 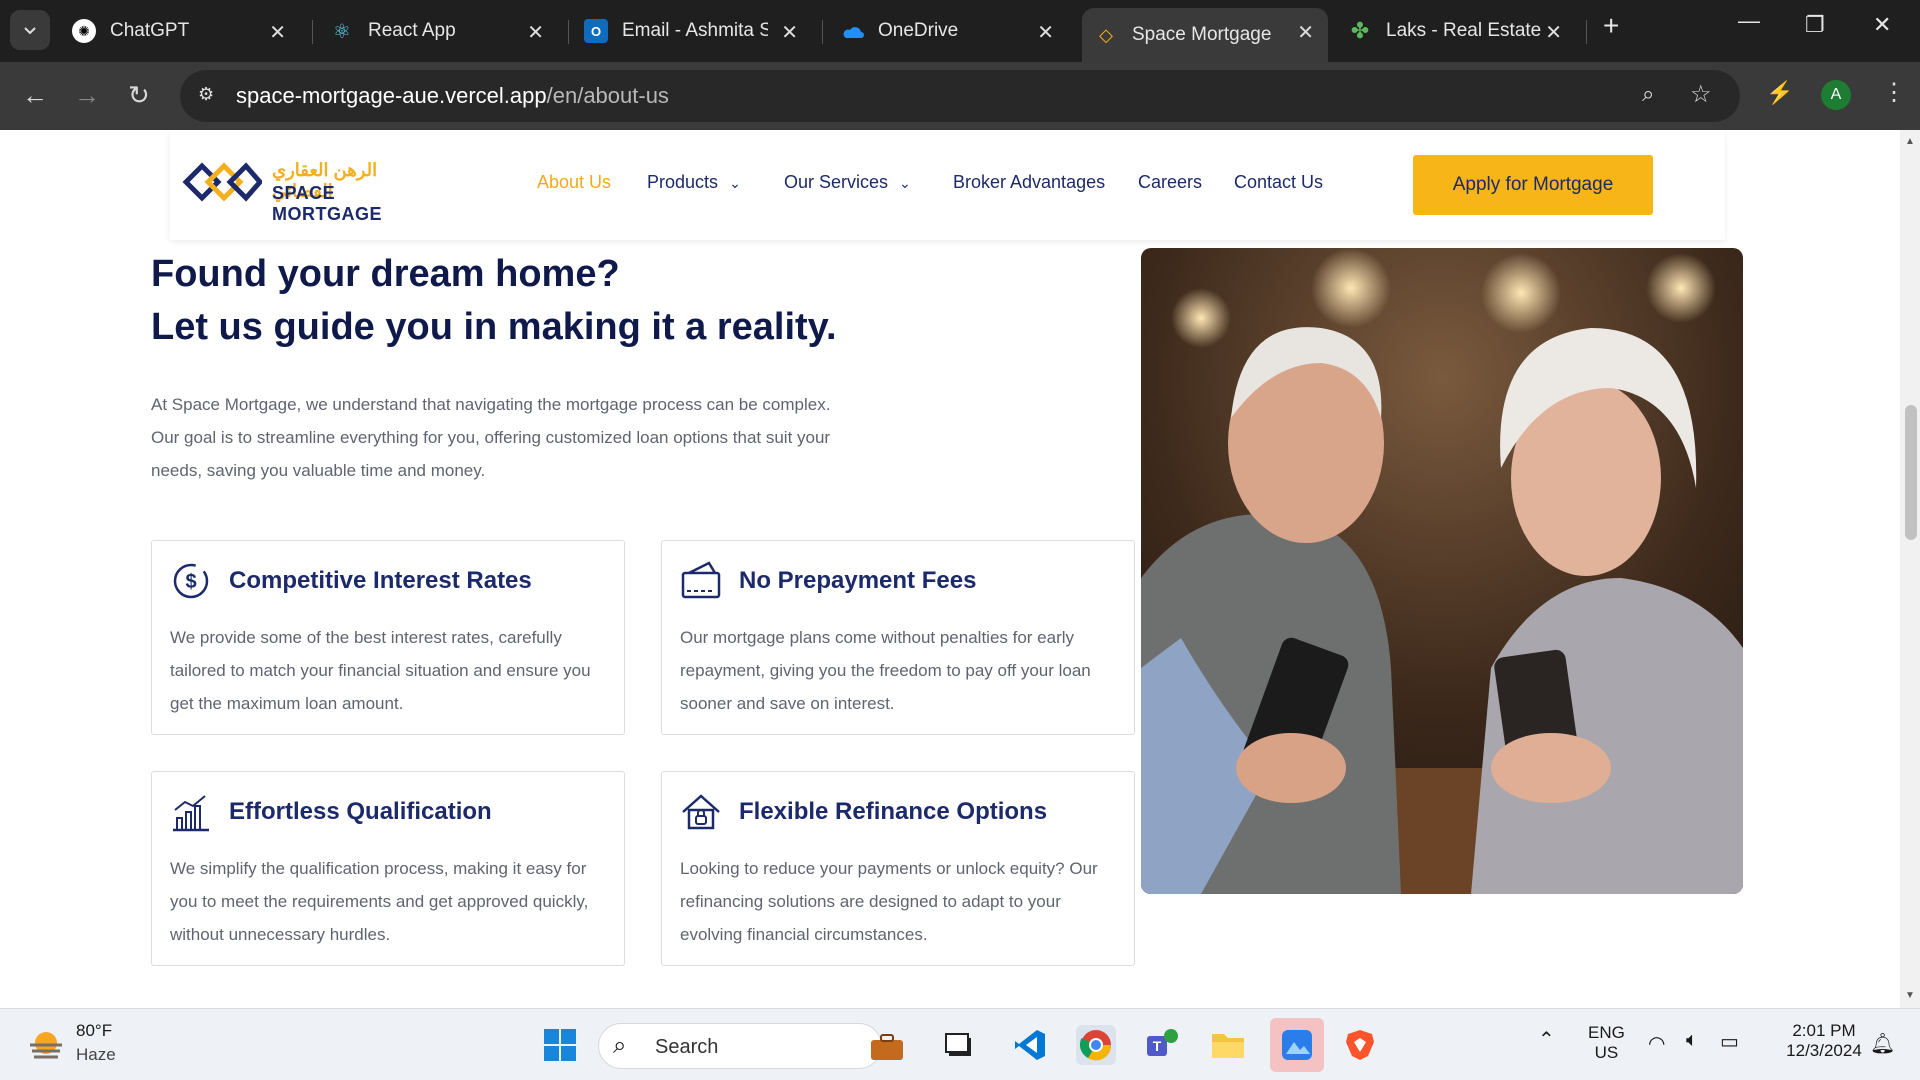 What do you see at coordinates (87, 95) in the screenshot?
I see `forward-icon: →` at bounding box center [87, 95].